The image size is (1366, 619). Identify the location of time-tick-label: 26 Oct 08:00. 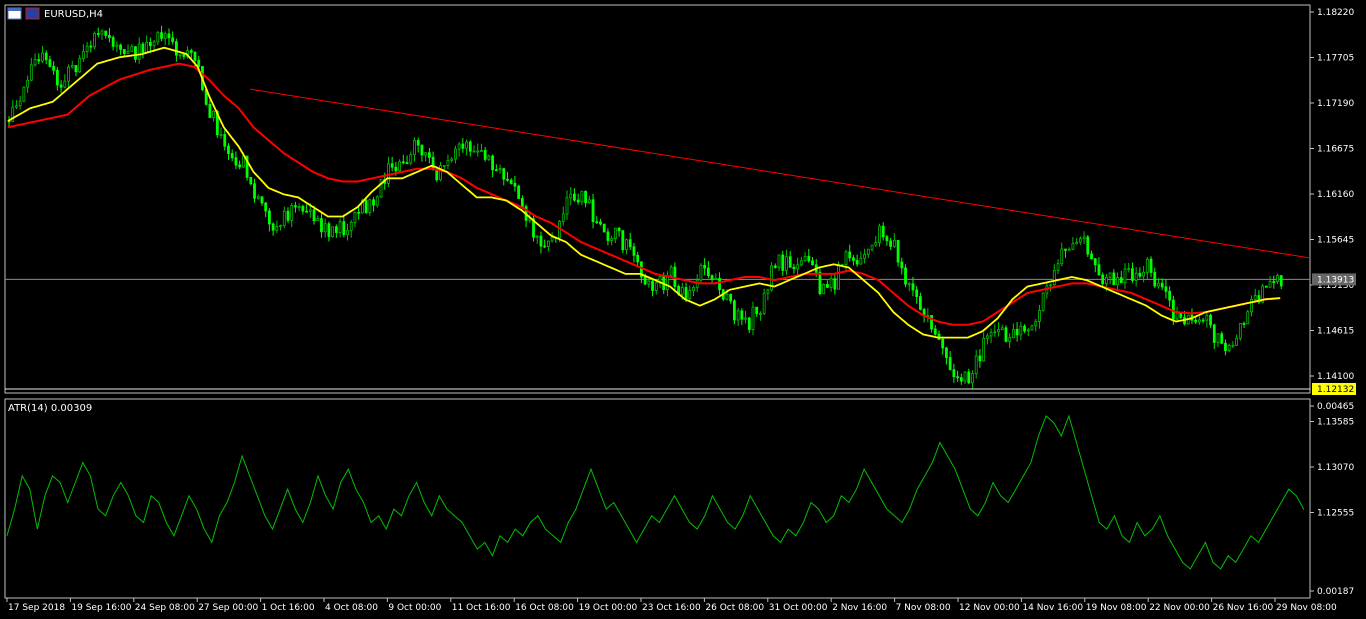
(734, 608).